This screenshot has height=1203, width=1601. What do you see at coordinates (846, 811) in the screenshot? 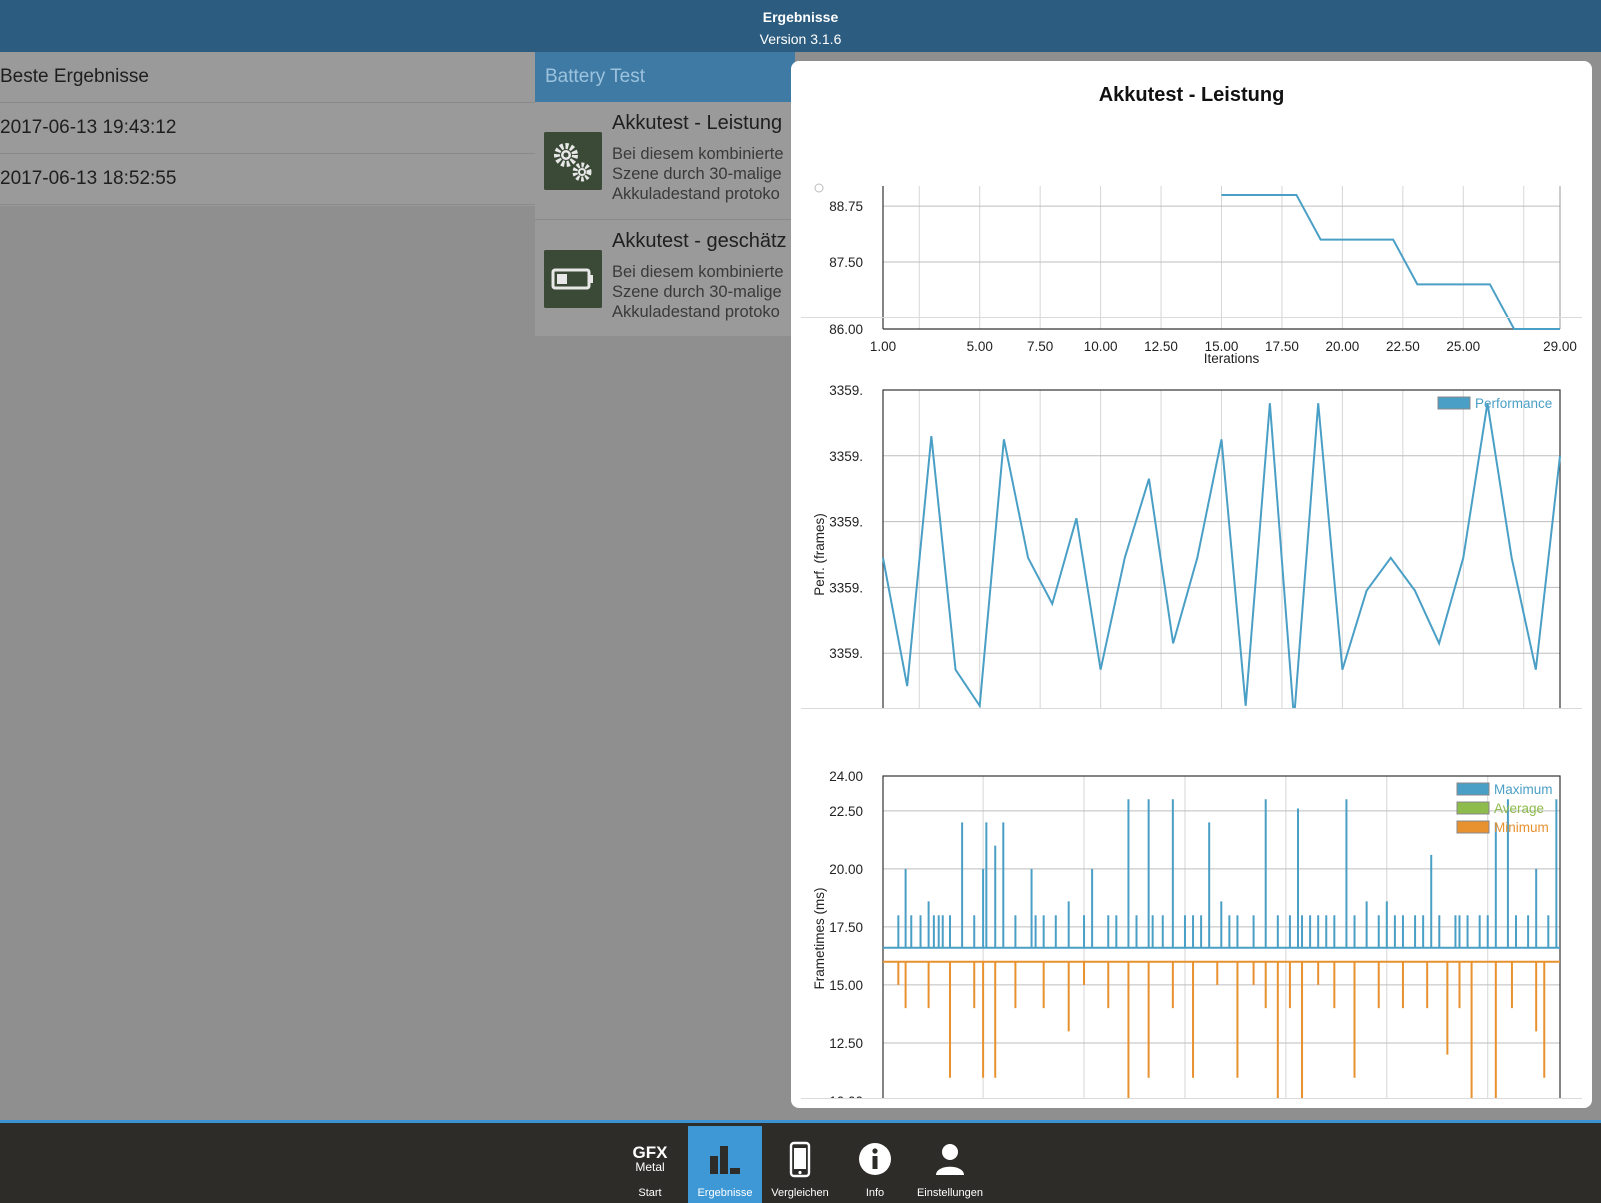
I see `y-tick-label: 22.50` at bounding box center [846, 811].